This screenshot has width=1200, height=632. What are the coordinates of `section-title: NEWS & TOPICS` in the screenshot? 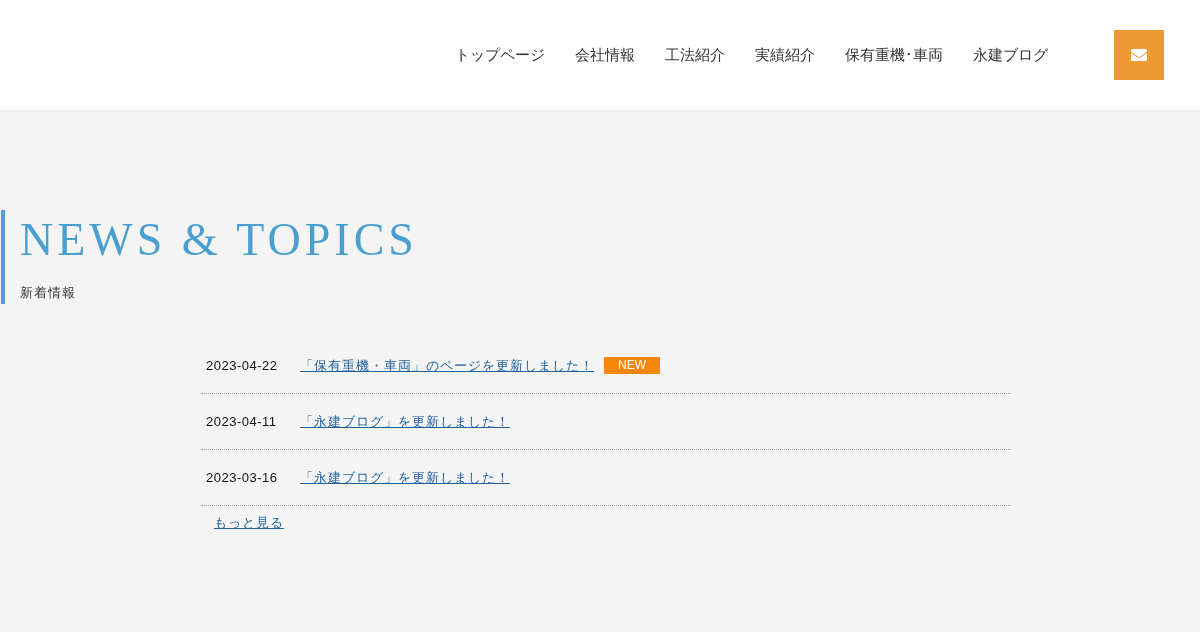 It's located at (219, 240).